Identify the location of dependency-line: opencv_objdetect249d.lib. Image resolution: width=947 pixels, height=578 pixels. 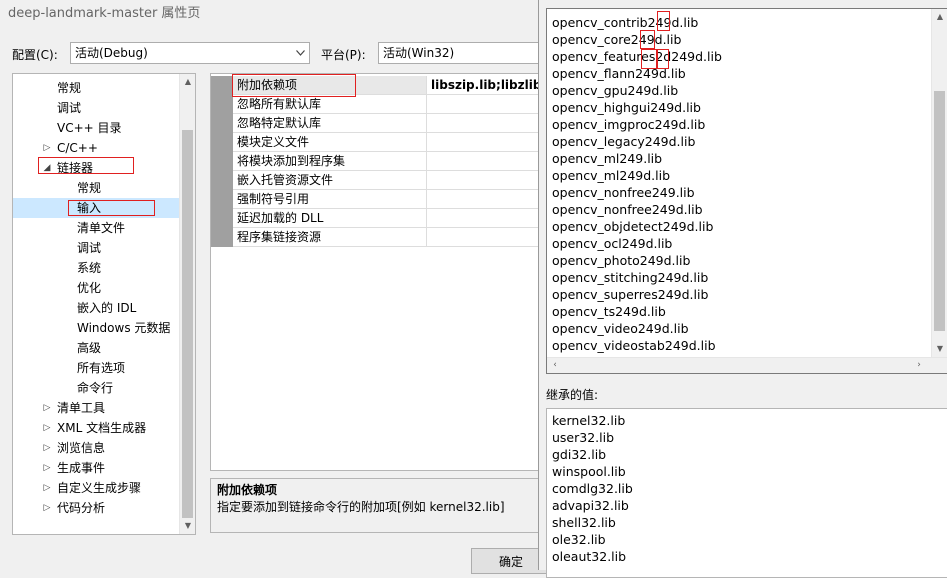
(633, 226).